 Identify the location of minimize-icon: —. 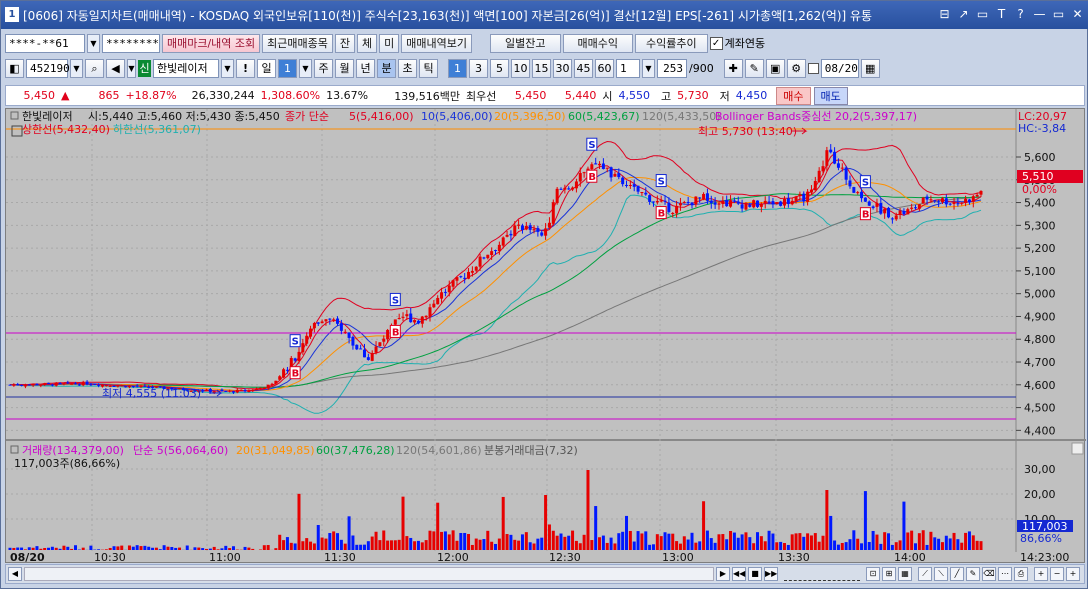
(1039, 14).